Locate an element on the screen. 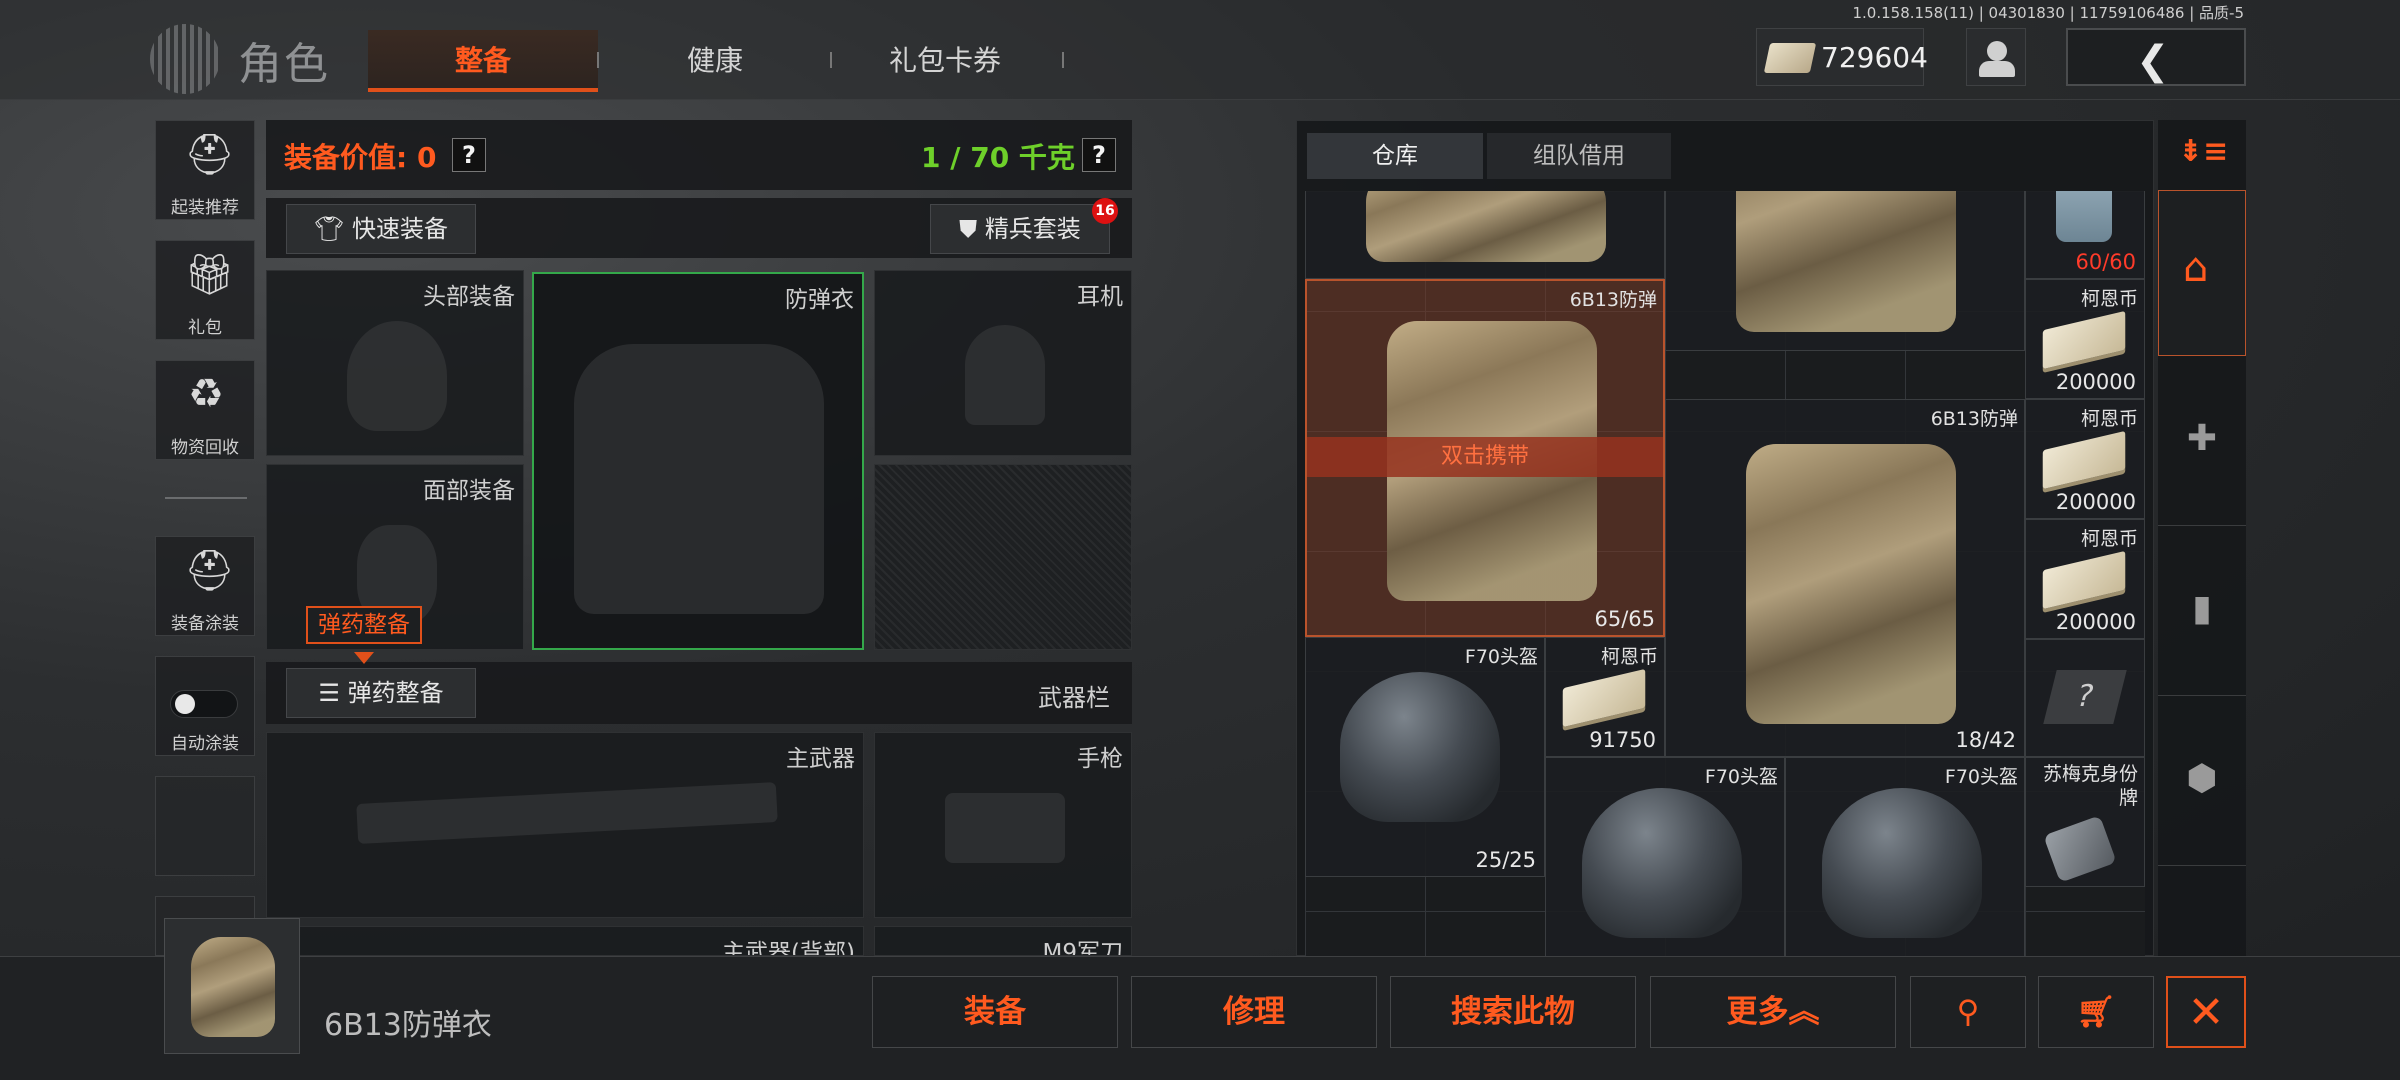 Image resolution: width=2400 pixels, height=1080 pixels. auto-paint-toggle is located at coordinates (204, 704).